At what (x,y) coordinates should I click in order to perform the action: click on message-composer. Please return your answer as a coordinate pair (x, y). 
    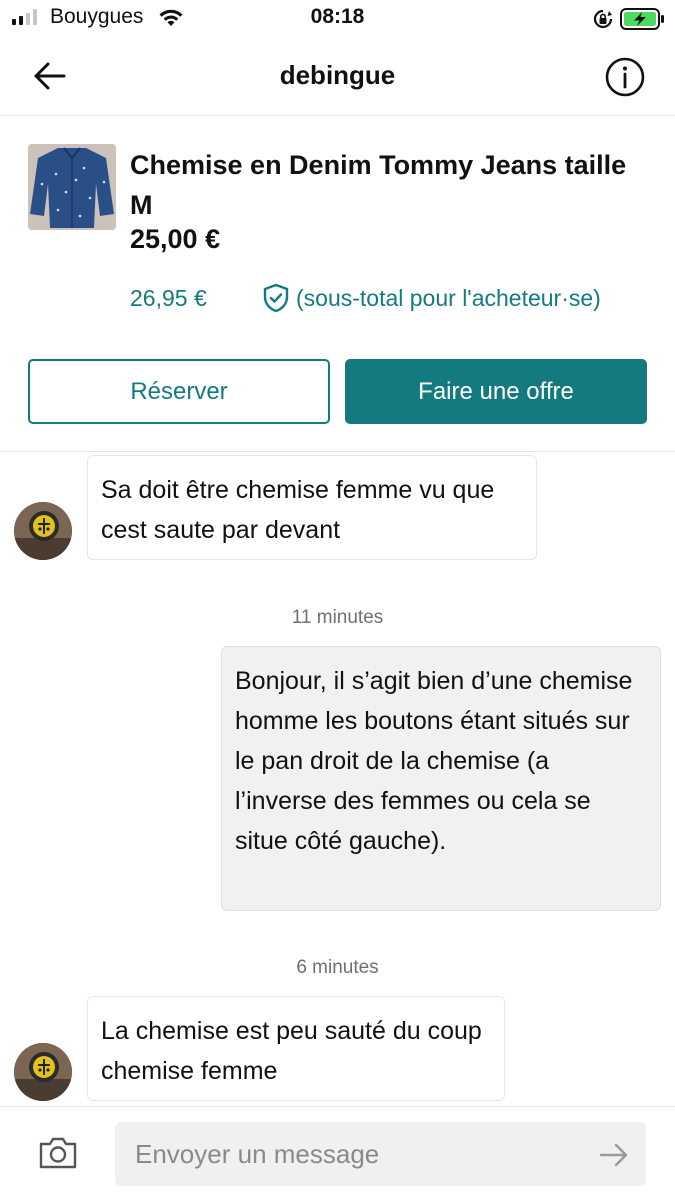
    Looking at the image, I should click on (337, 1153).